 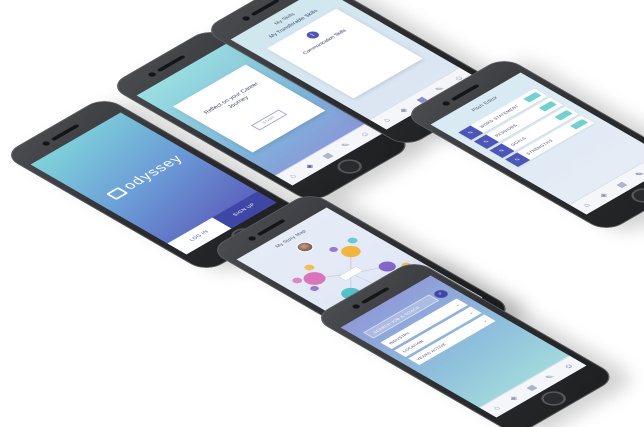 What do you see at coordinates (439, 332) in the screenshot?
I see `search-filters: INDUSTRY ⌄ LOCATION ⌄ YEARS ACTIVE ⌄` at bounding box center [439, 332].